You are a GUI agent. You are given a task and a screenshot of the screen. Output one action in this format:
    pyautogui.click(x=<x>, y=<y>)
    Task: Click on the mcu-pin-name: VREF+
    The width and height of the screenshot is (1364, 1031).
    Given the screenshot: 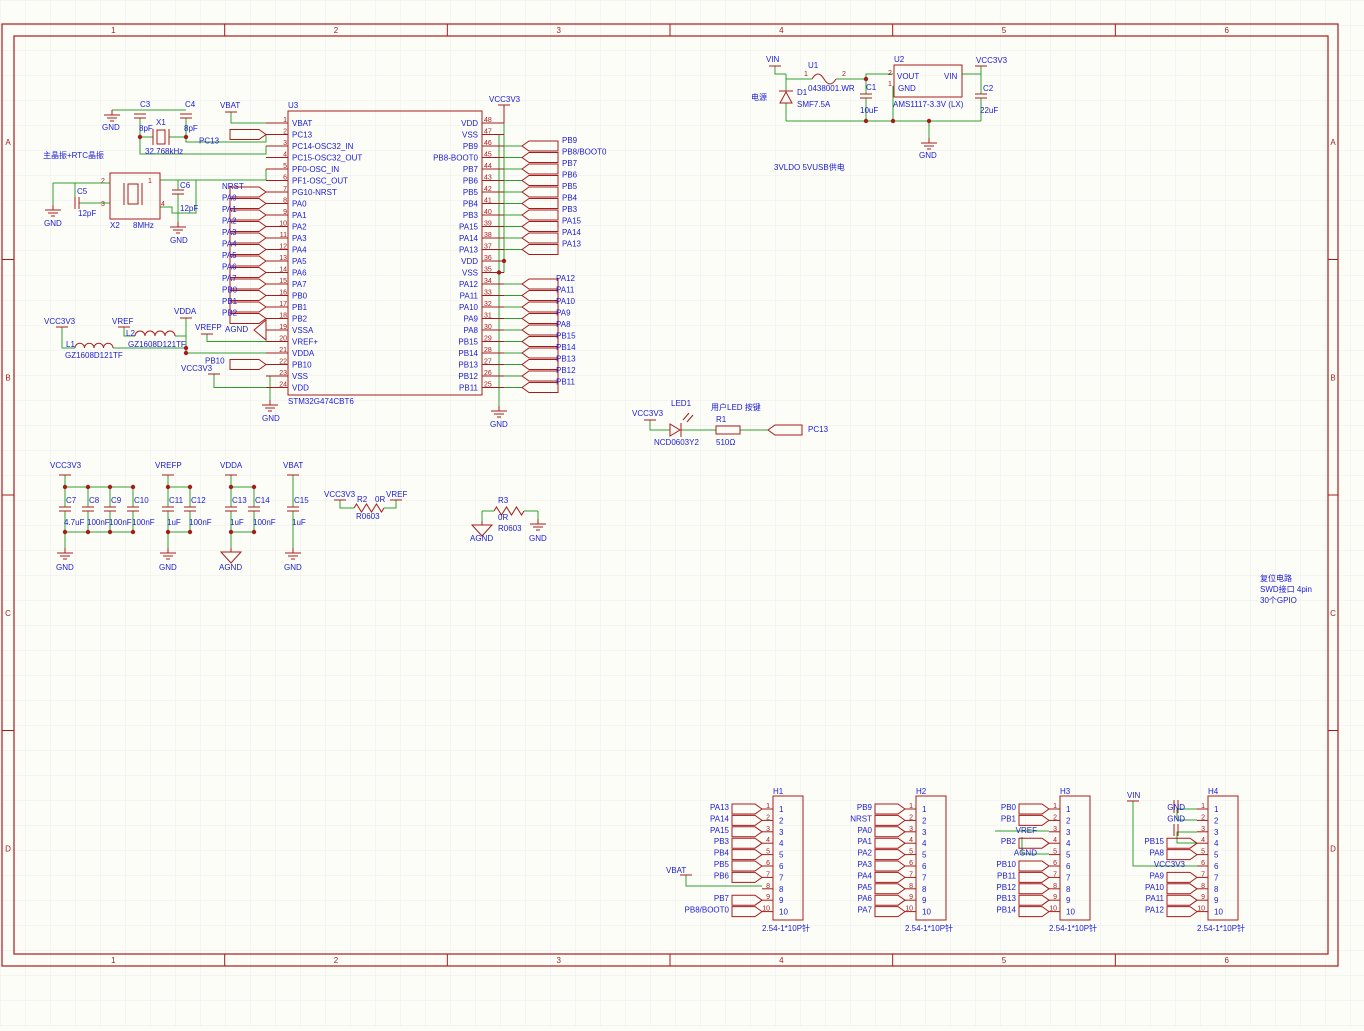 What is the action you would take?
    pyautogui.click(x=305, y=342)
    